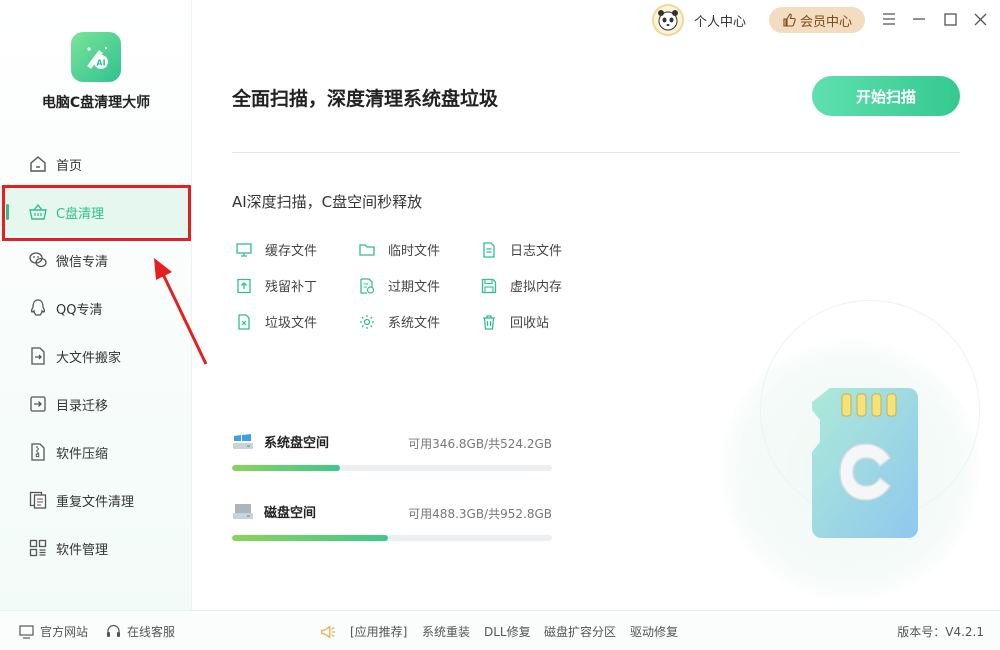 Image resolution: width=1000 pixels, height=650 pixels. I want to click on close-icon, so click(980, 19).